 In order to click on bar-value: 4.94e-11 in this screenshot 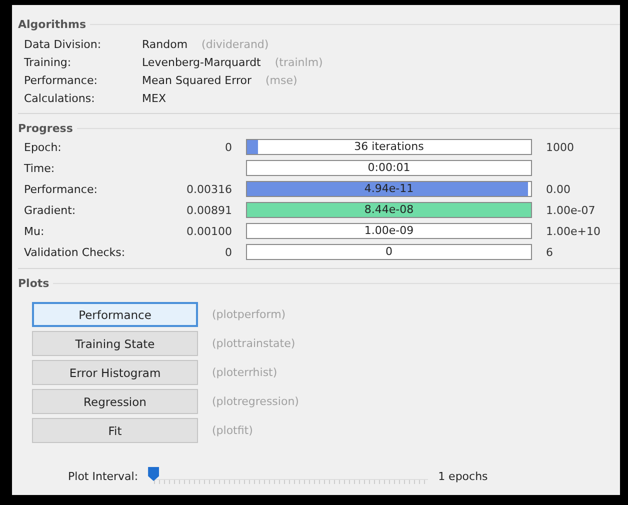, I will do `click(389, 189)`.